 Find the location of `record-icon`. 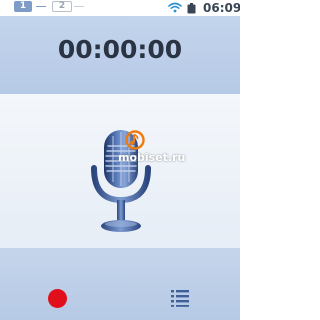

record-icon is located at coordinates (57, 298).